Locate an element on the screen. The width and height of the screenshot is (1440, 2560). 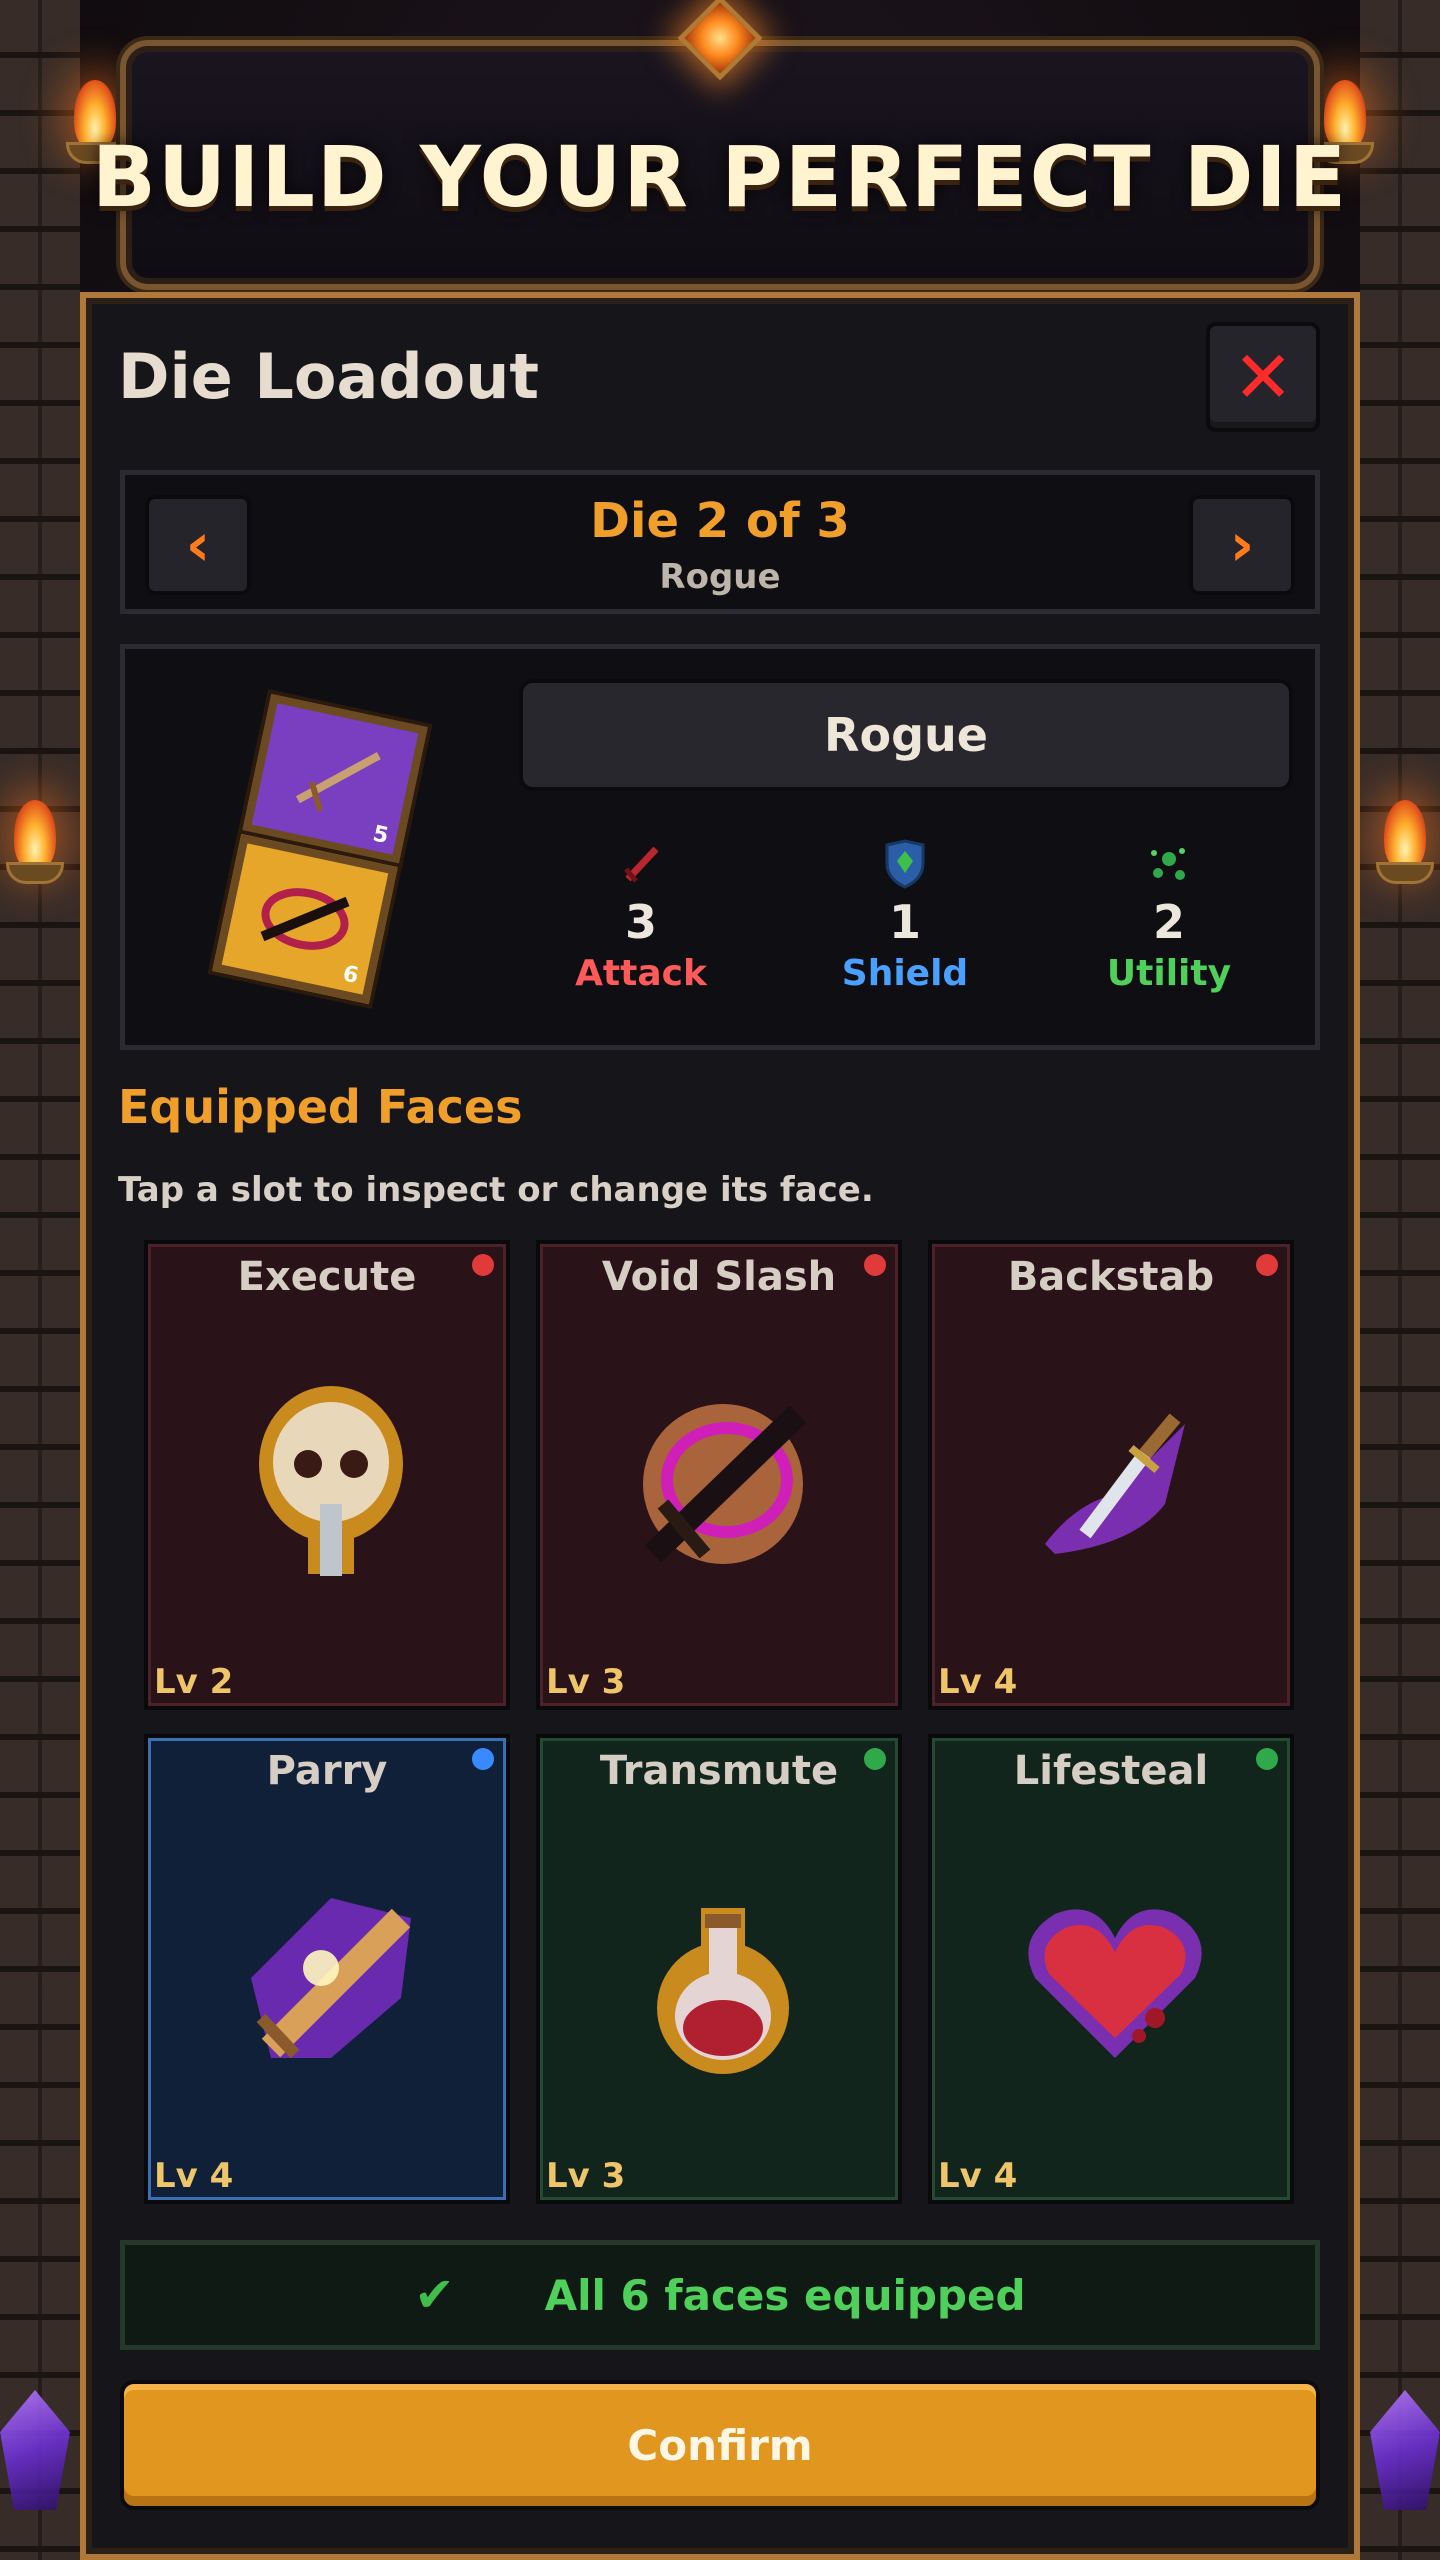
heart-icon is located at coordinates (1115, 1978).